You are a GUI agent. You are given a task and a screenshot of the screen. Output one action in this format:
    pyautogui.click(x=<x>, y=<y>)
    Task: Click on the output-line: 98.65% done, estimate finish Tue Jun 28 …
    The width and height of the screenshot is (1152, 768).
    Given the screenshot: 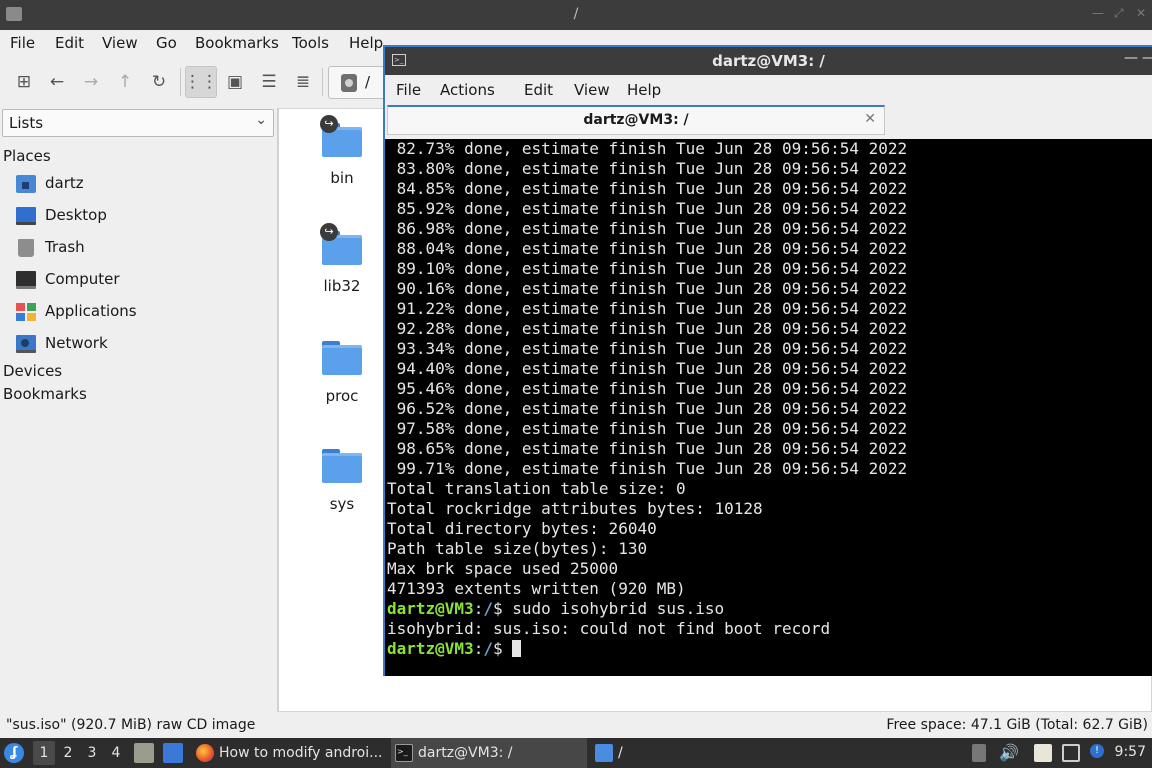 What is the action you would take?
    pyautogui.click(x=647, y=448)
    